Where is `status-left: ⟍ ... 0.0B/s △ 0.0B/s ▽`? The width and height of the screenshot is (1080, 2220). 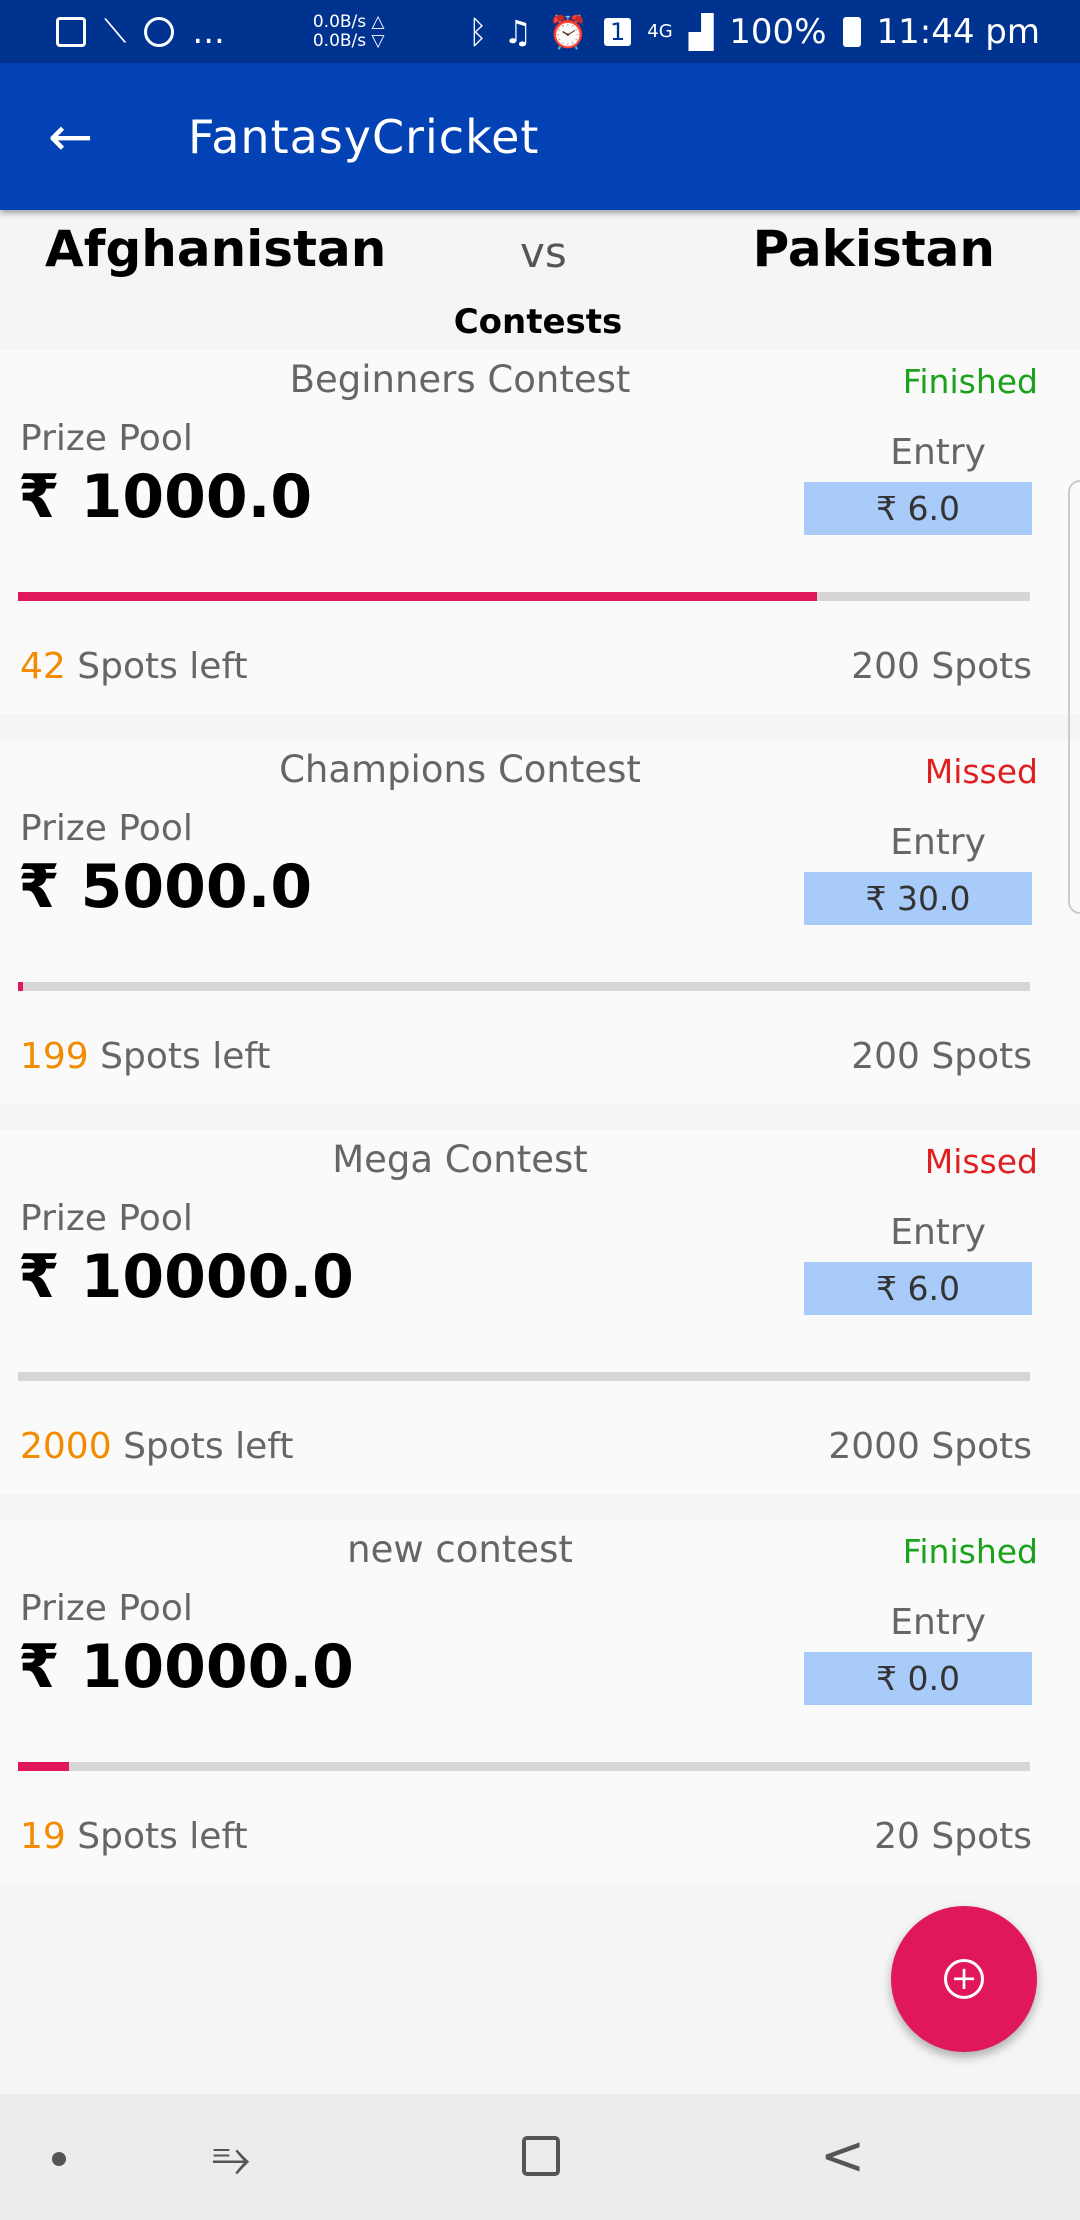
status-left: ⟍ ... 0.0B/s △ 0.0B/s ▽ is located at coordinates (220, 32).